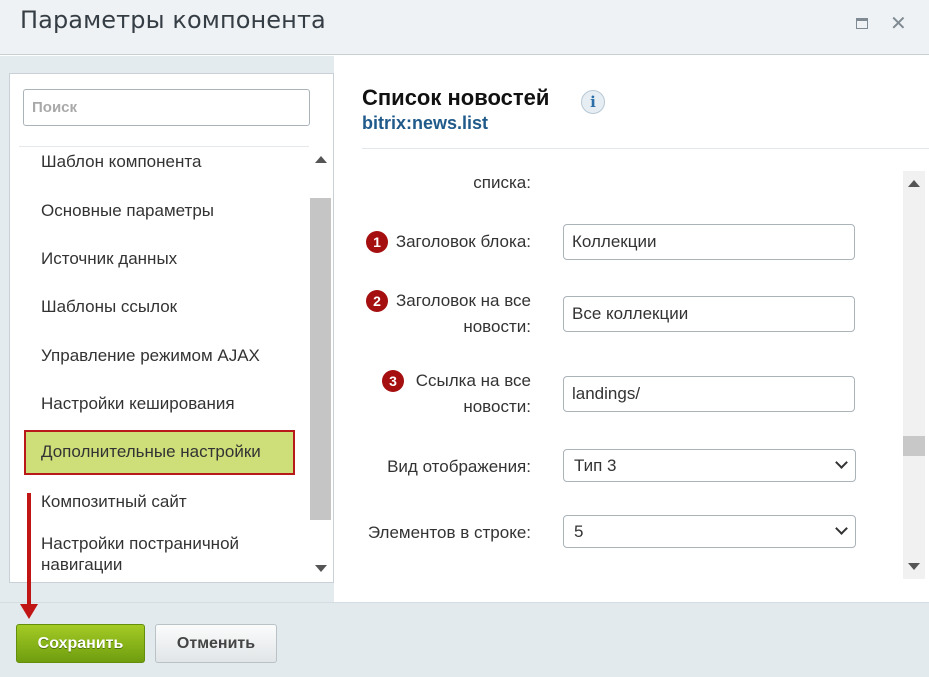 Image resolution: width=929 pixels, height=677 pixels. I want to click on sidebar-item-composite: Композитный сайт, so click(114, 501).